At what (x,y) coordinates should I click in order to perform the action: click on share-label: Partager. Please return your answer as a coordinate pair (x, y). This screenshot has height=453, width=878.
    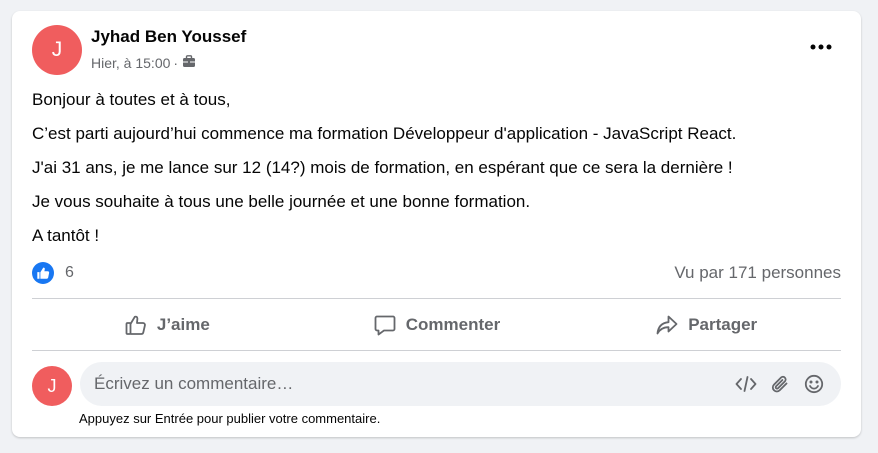
    Looking at the image, I should click on (723, 324).